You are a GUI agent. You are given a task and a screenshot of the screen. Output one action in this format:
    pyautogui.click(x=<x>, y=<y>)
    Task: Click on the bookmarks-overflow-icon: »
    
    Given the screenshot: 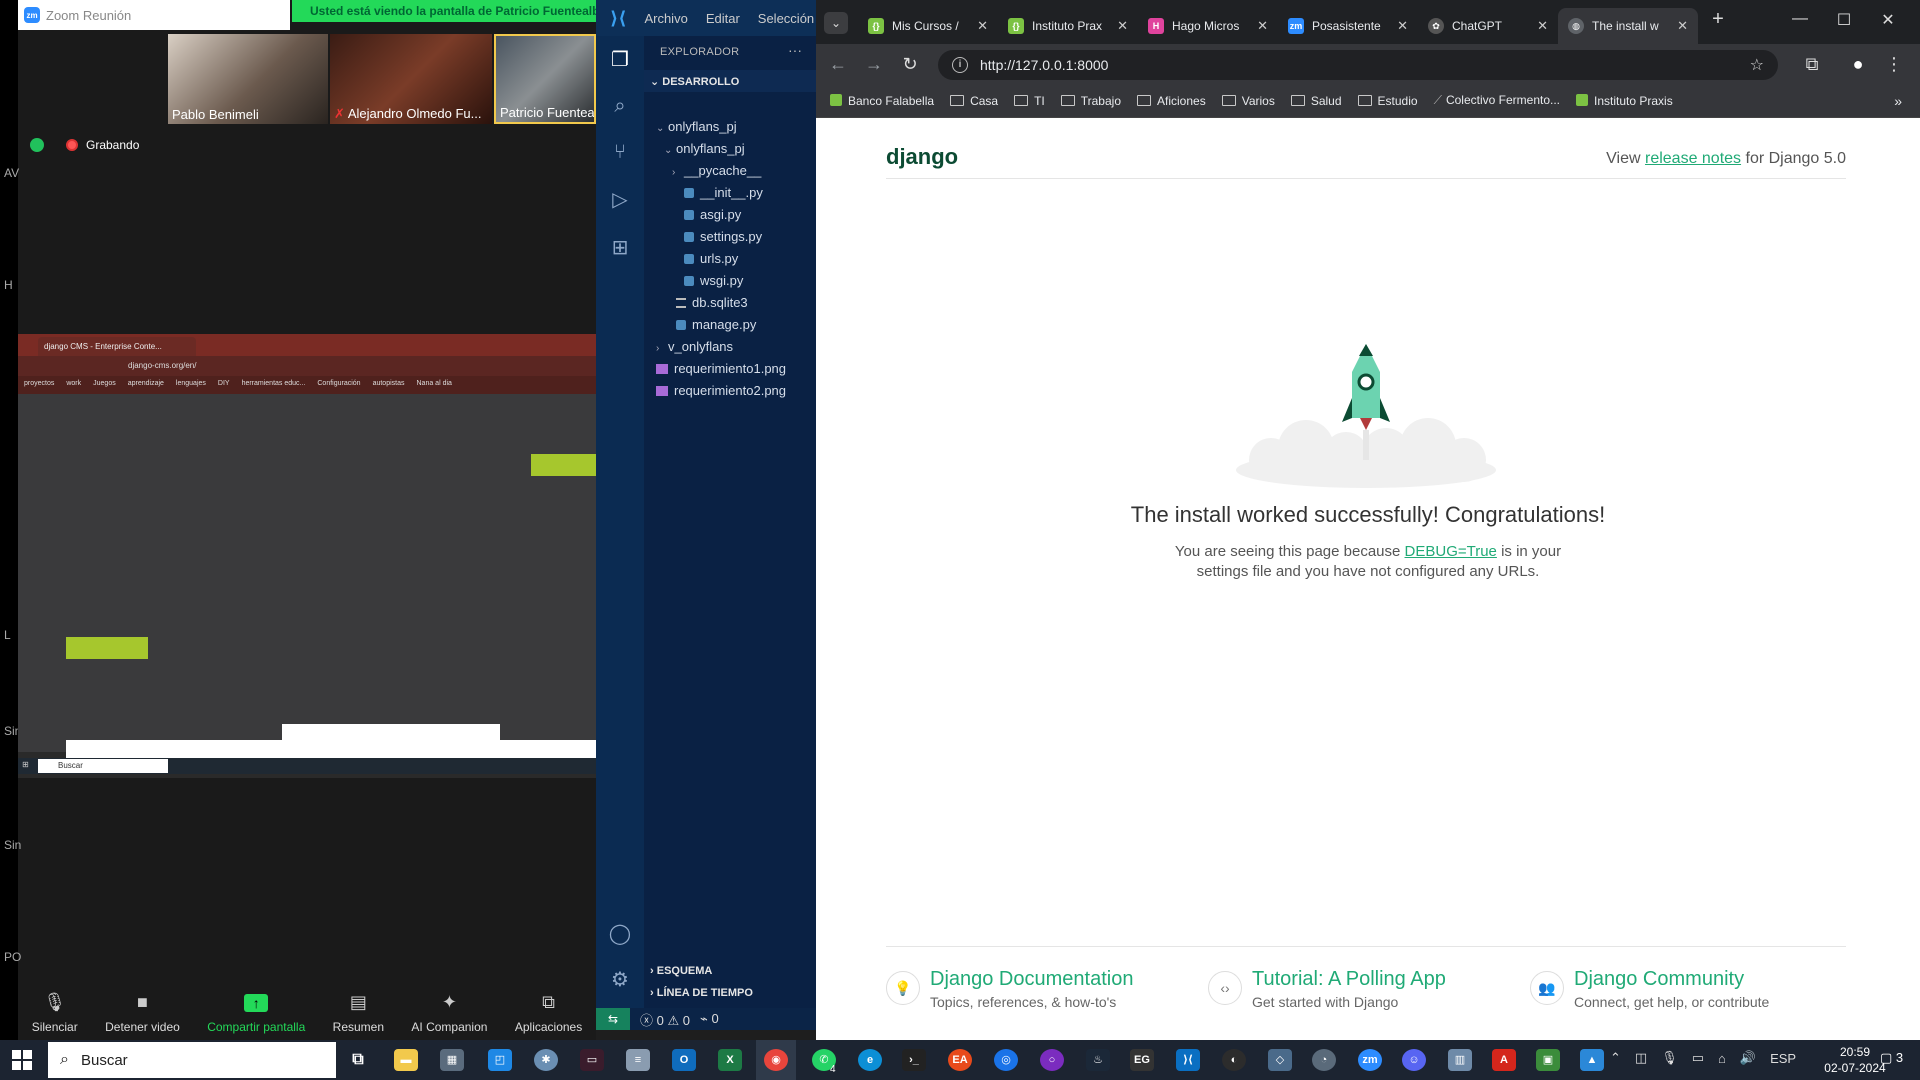 What is the action you would take?
    pyautogui.click(x=1898, y=101)
    